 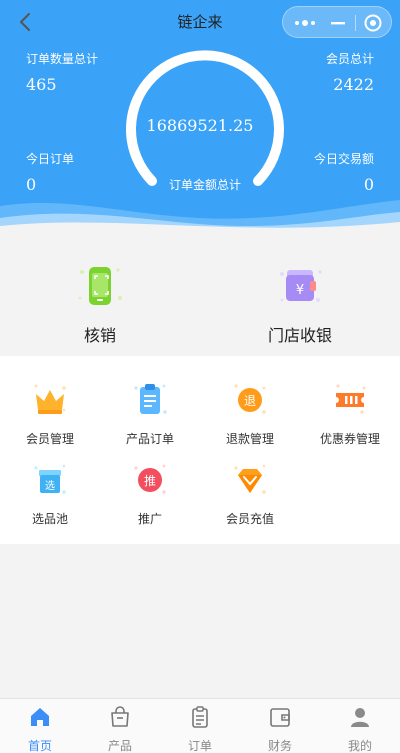 I want to click on bottom-tab-bar: 首页 产品 订单 财务 我的, so click(x=200, y=725).